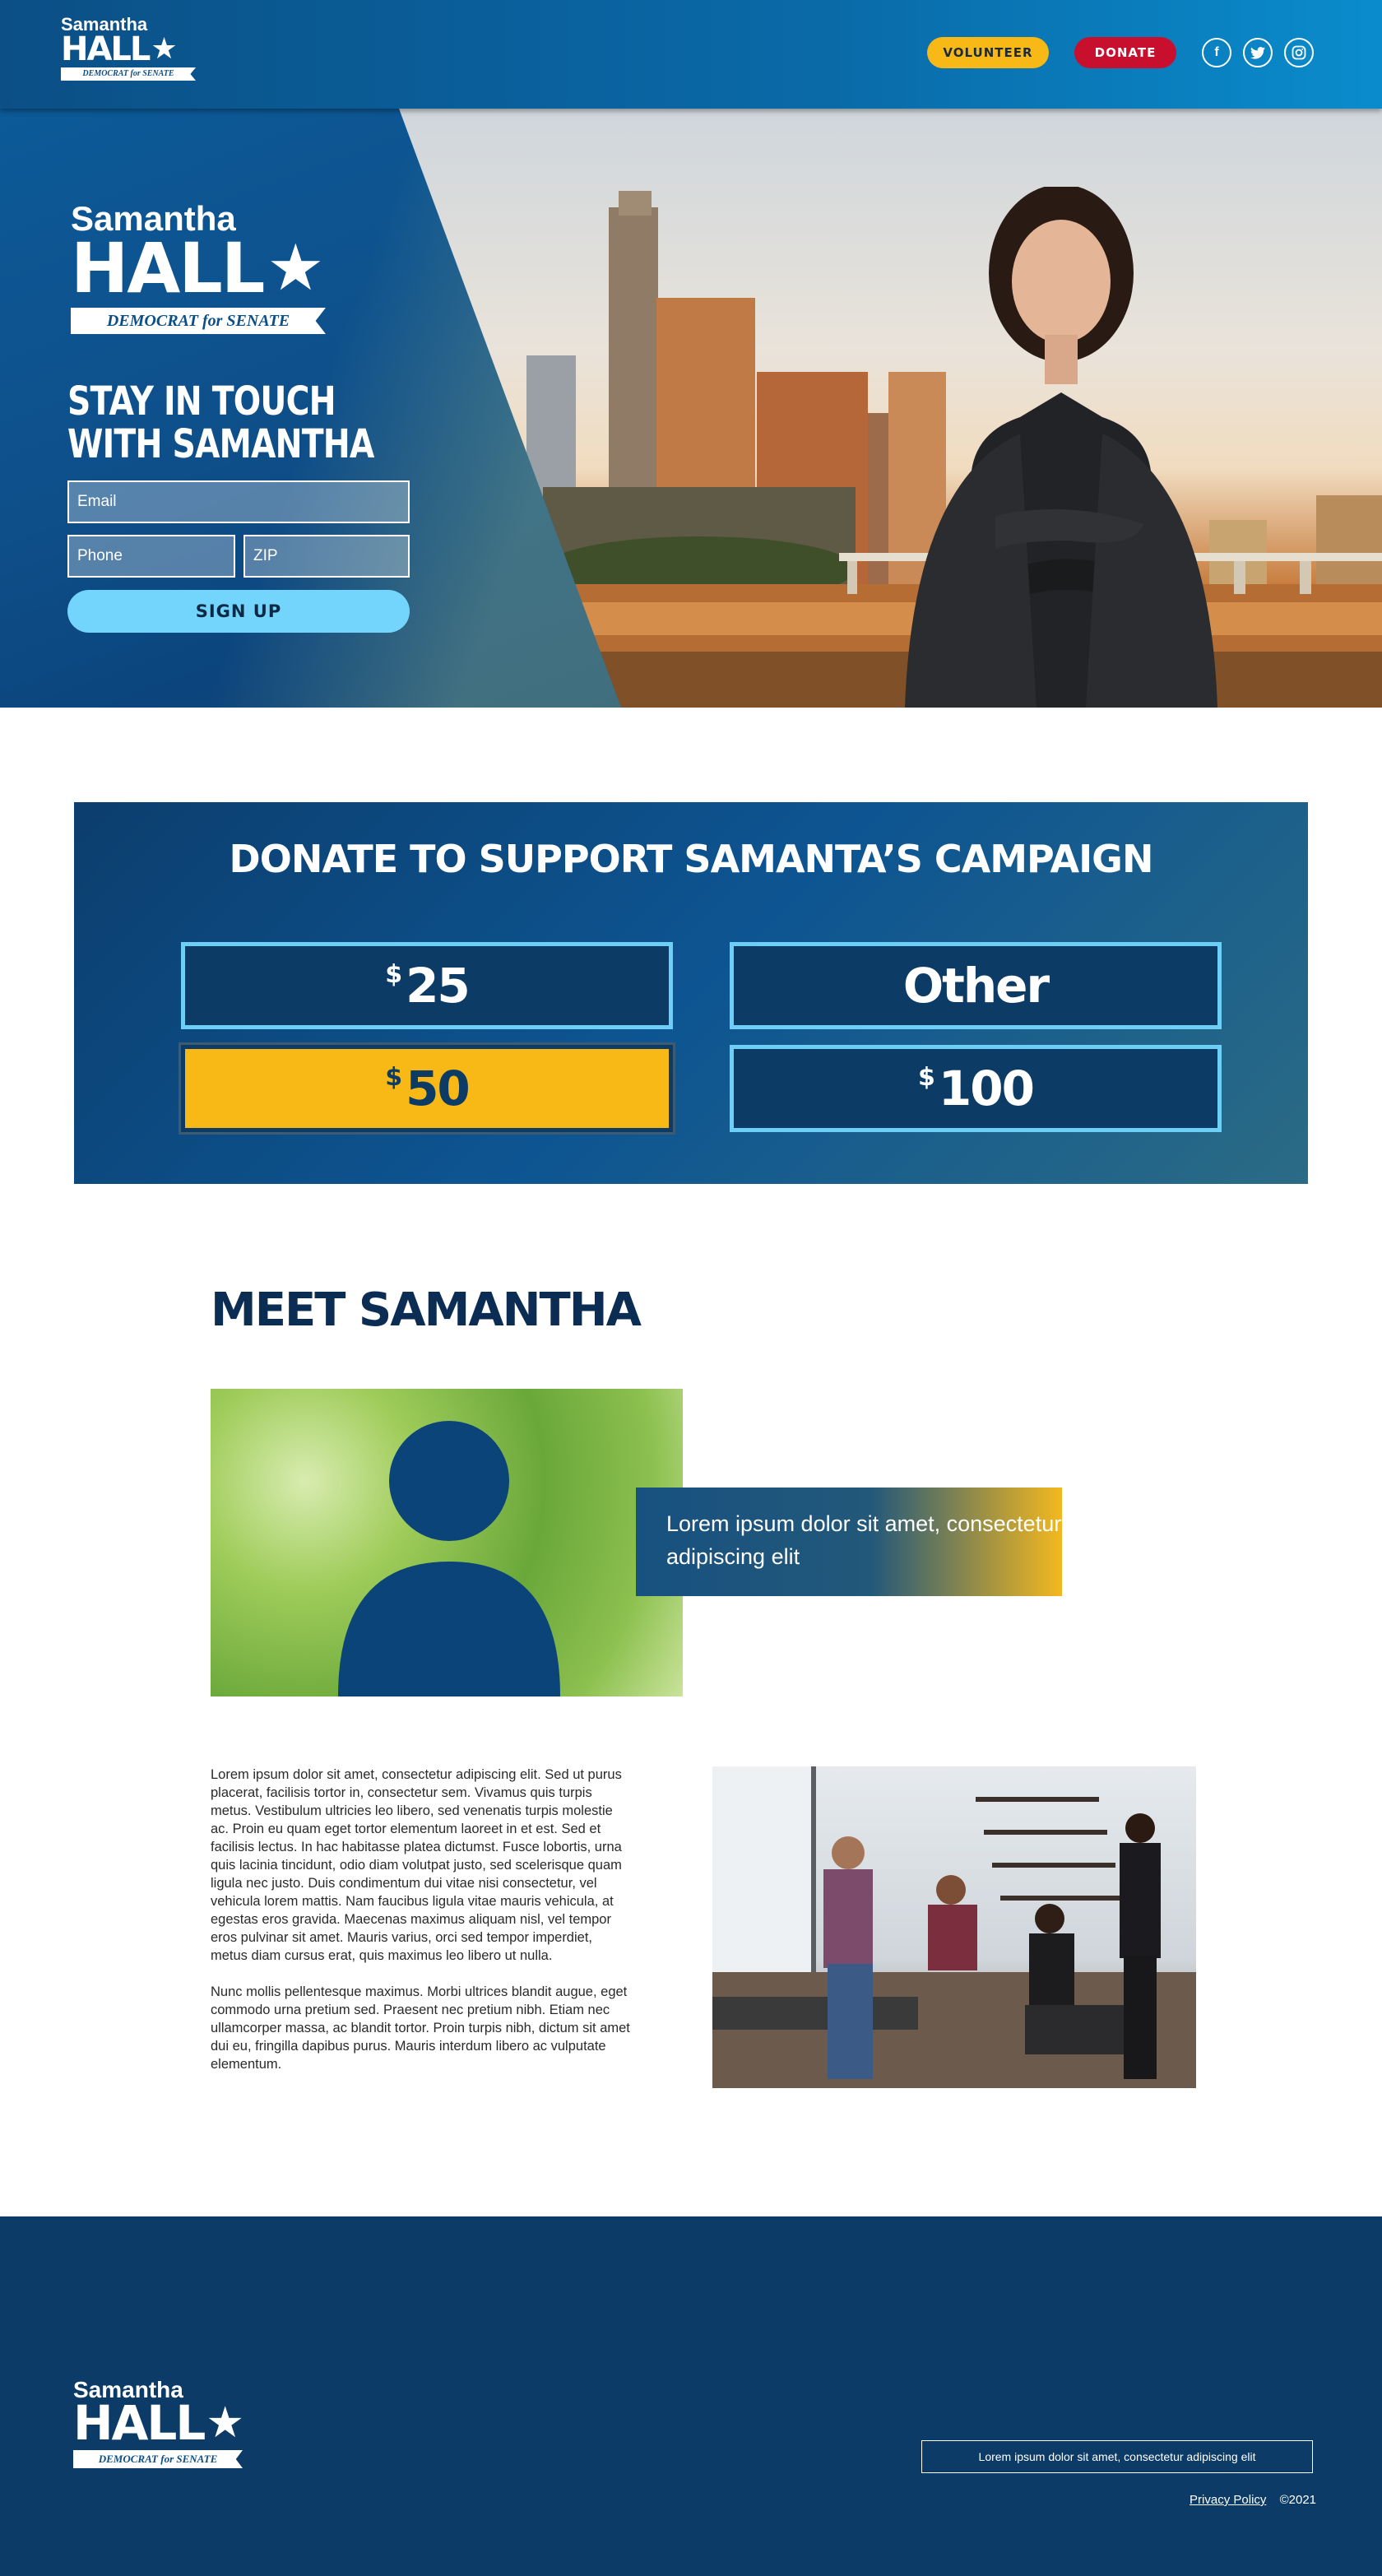 This screenshot has width=1382, height=2576. Describe the element at coordinates (220, 422) in the screenshot. I see `signup-heading: STAY IN TOUCH WITH SAMANTHA` at that location.